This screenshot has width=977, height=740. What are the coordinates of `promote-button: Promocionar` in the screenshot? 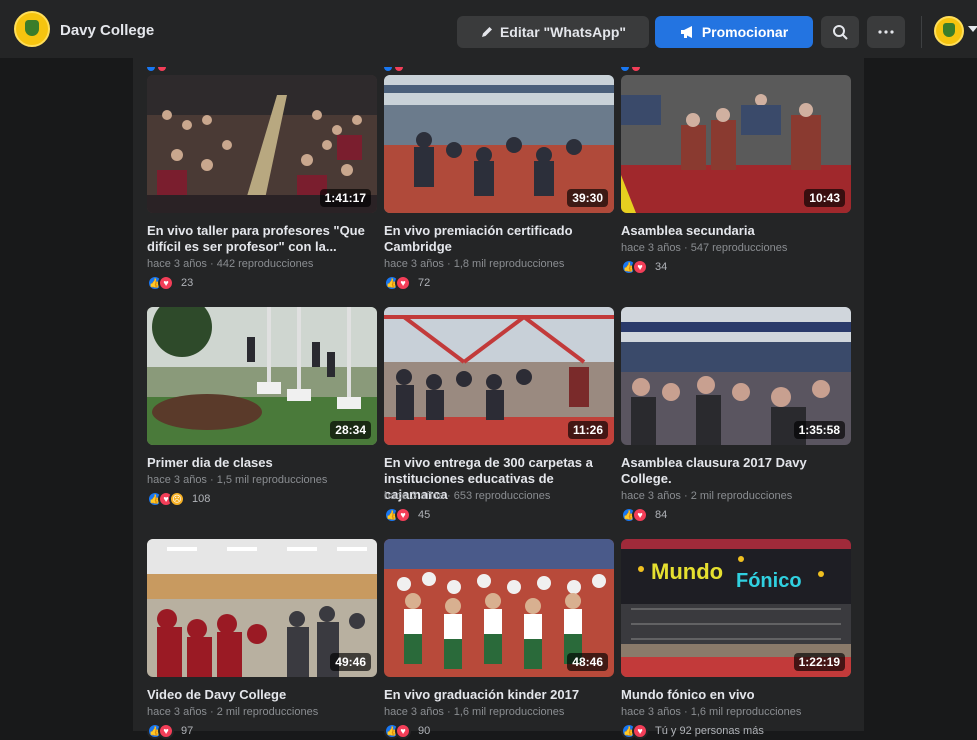 It's located at (734, 32).